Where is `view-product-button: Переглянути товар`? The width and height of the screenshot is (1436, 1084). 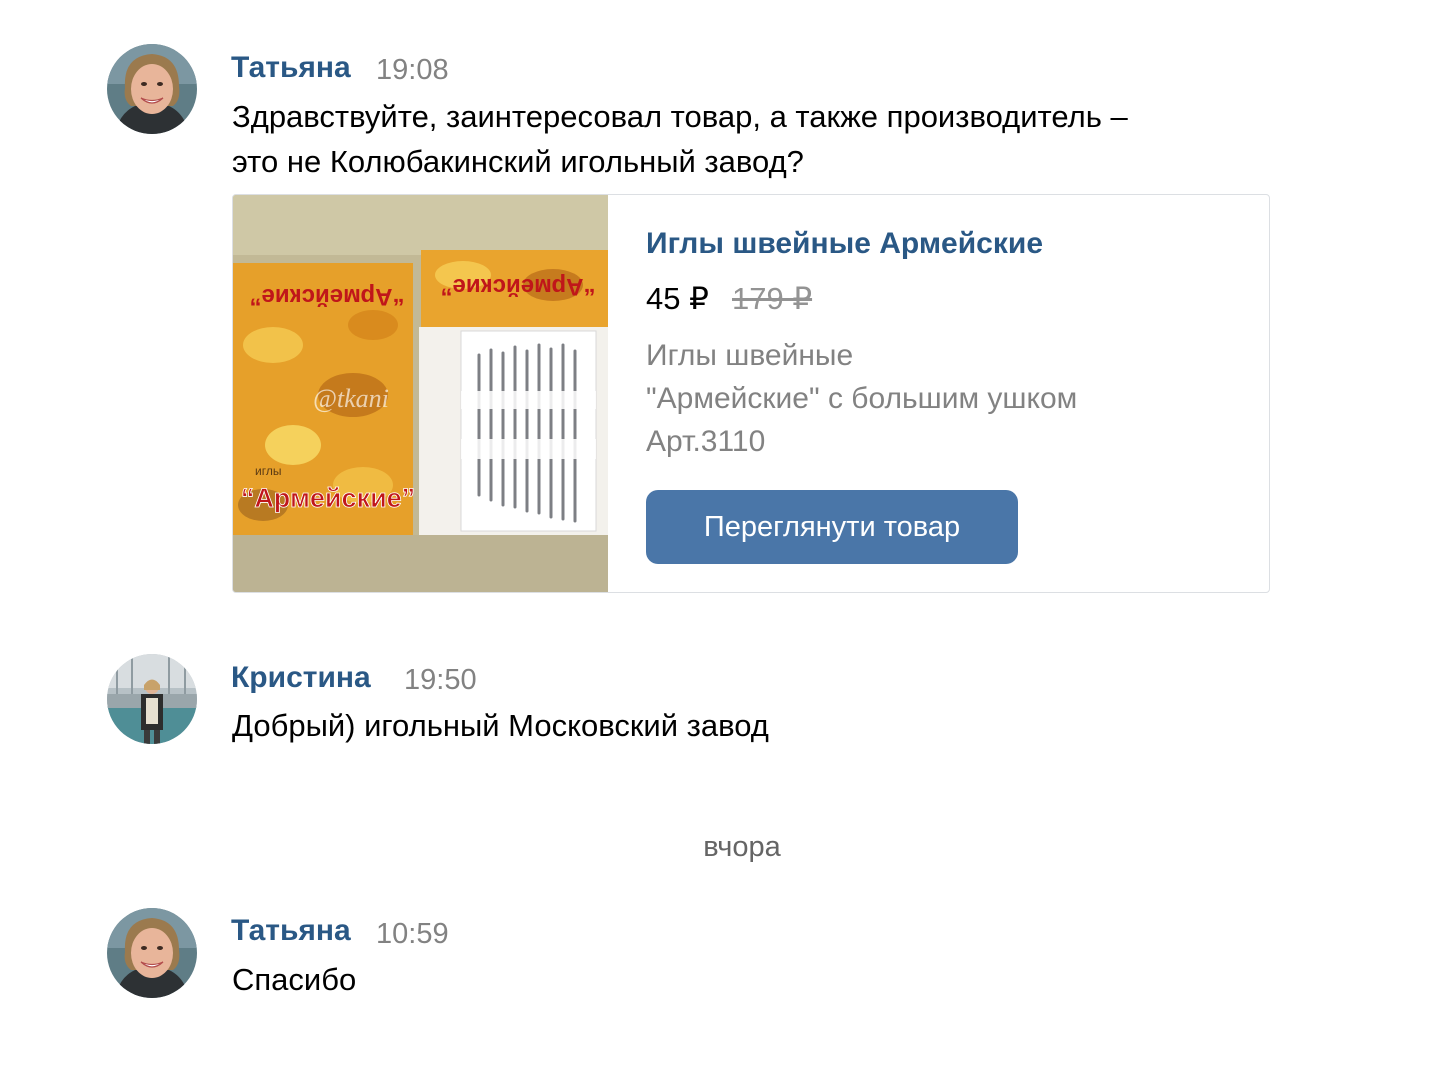 view-product-button: Переглянути товар is located at coordinates (832, 527).